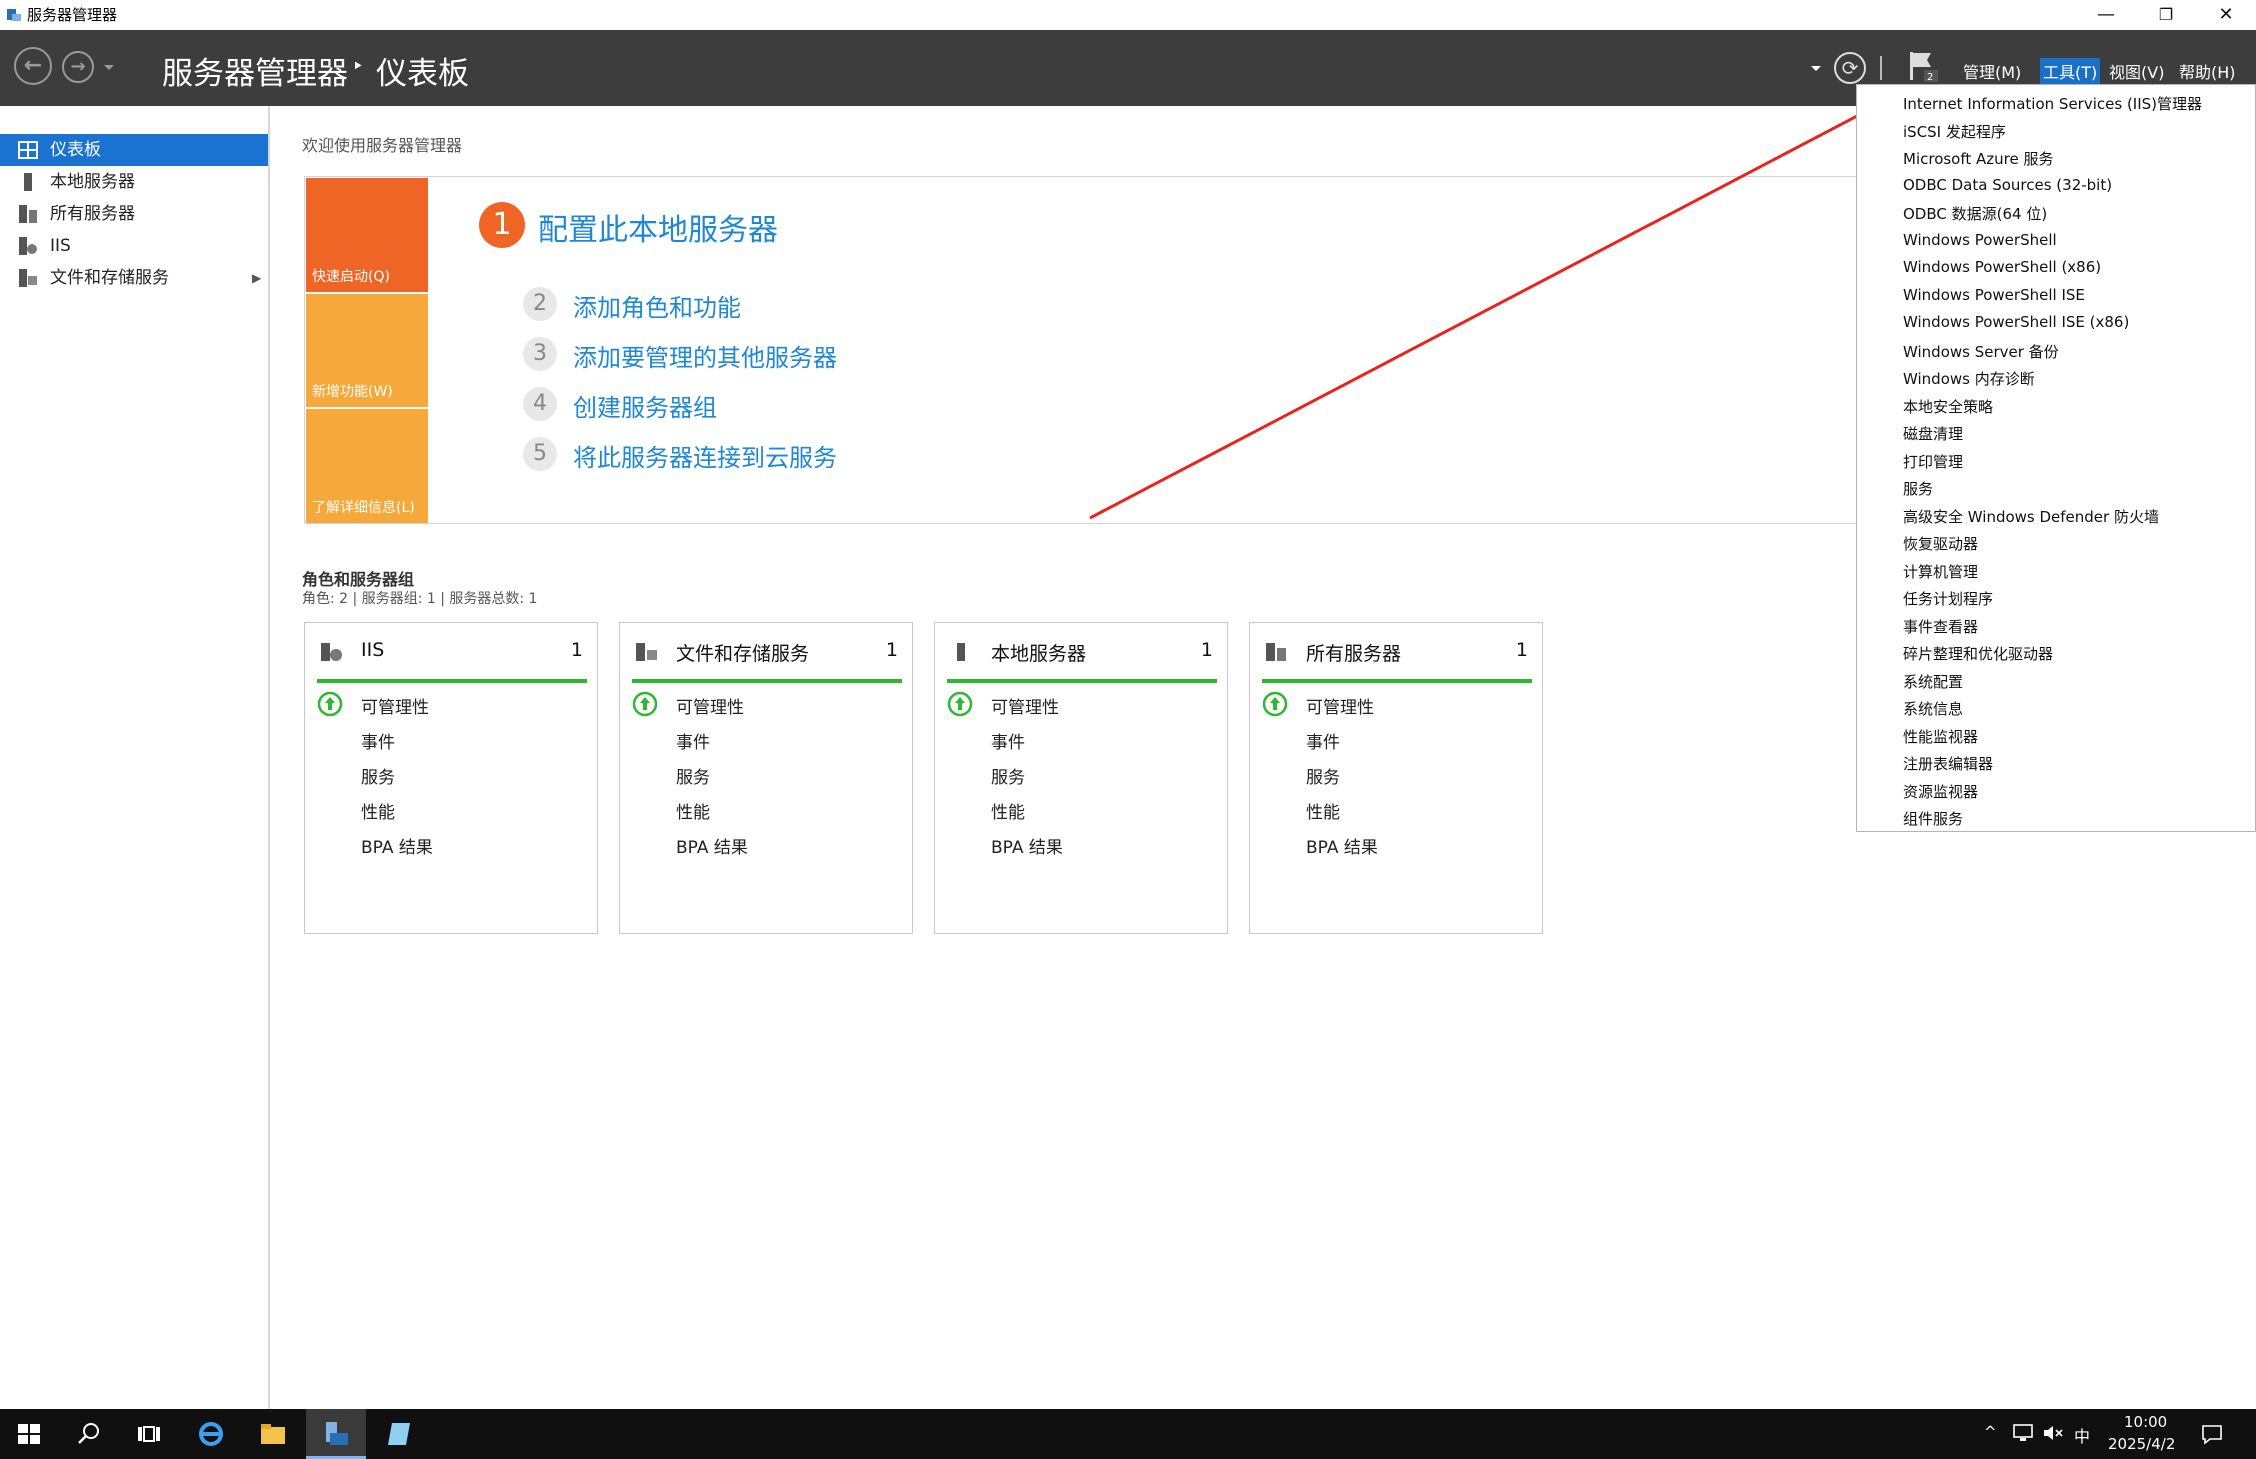  I want to click on refresh-dropdown-icon, so click(1816, 69).